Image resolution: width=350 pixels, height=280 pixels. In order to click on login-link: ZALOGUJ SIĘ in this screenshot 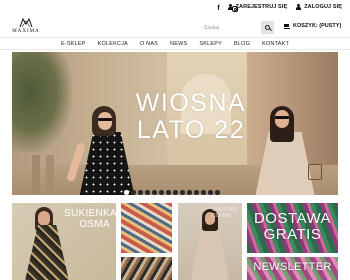, I will do `click(319, 7)`.